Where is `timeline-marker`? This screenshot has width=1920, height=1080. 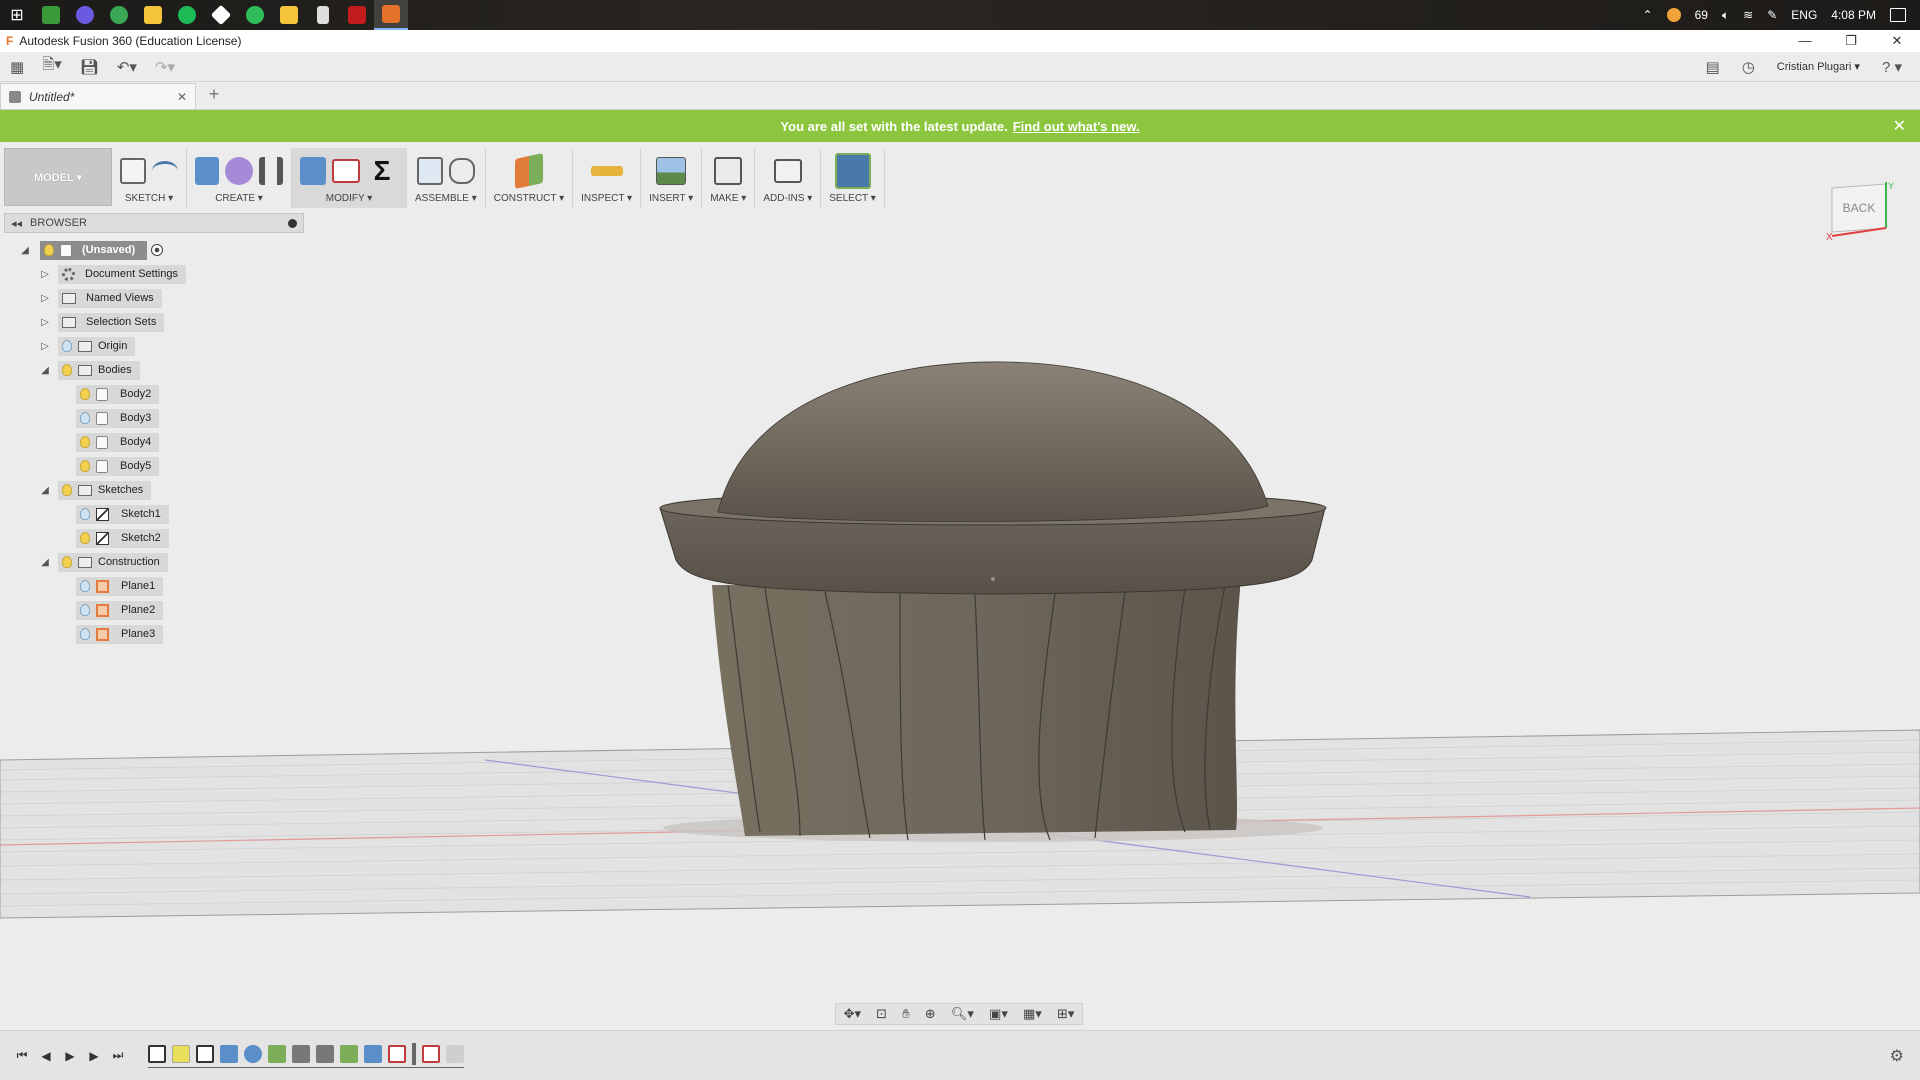
timeline-marker is located at coordinates (414, 1054).